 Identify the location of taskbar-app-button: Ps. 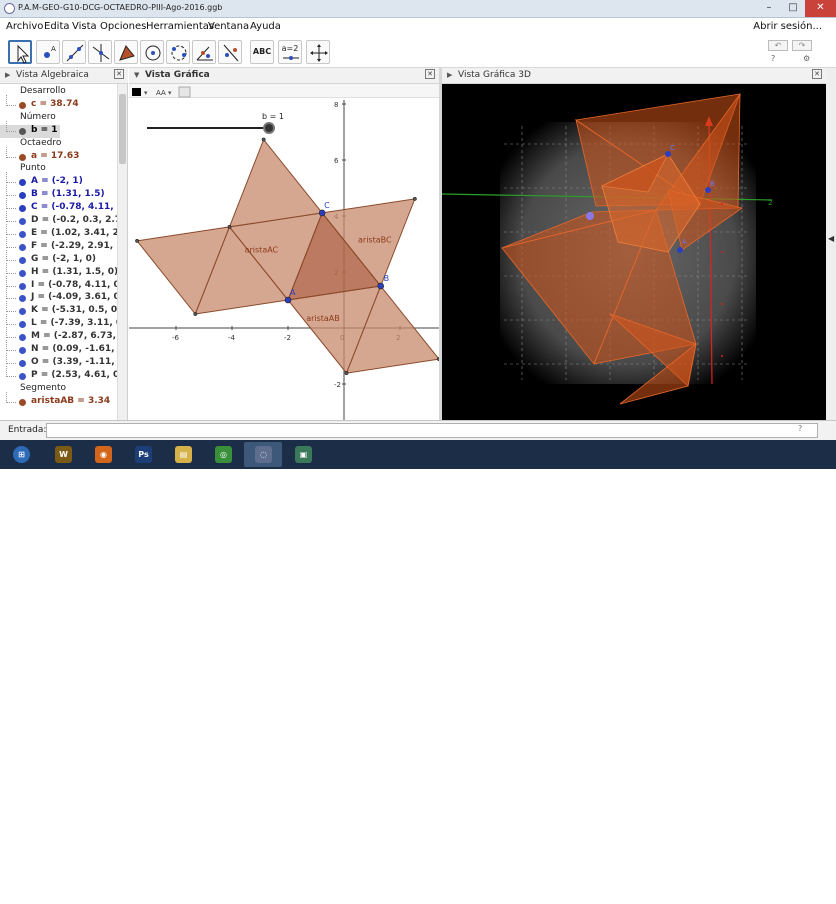
(143, 454).